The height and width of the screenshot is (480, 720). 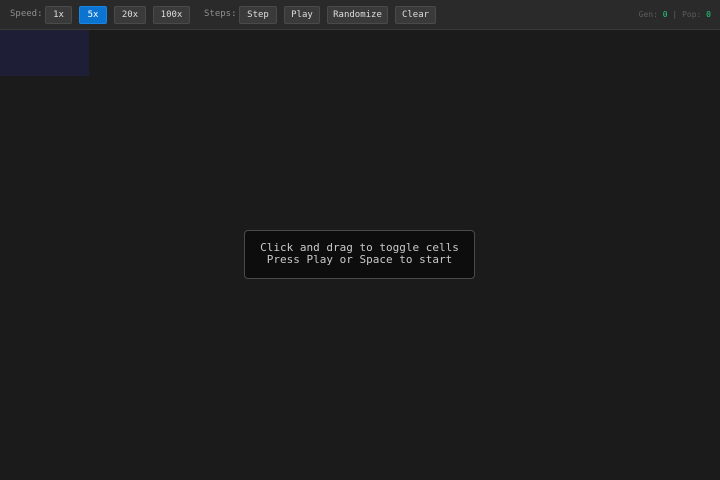 What do you see at coordinates (44, 53) in the screenshot?
I see `highlighted-cell-region` at bounding box center [44, 53].